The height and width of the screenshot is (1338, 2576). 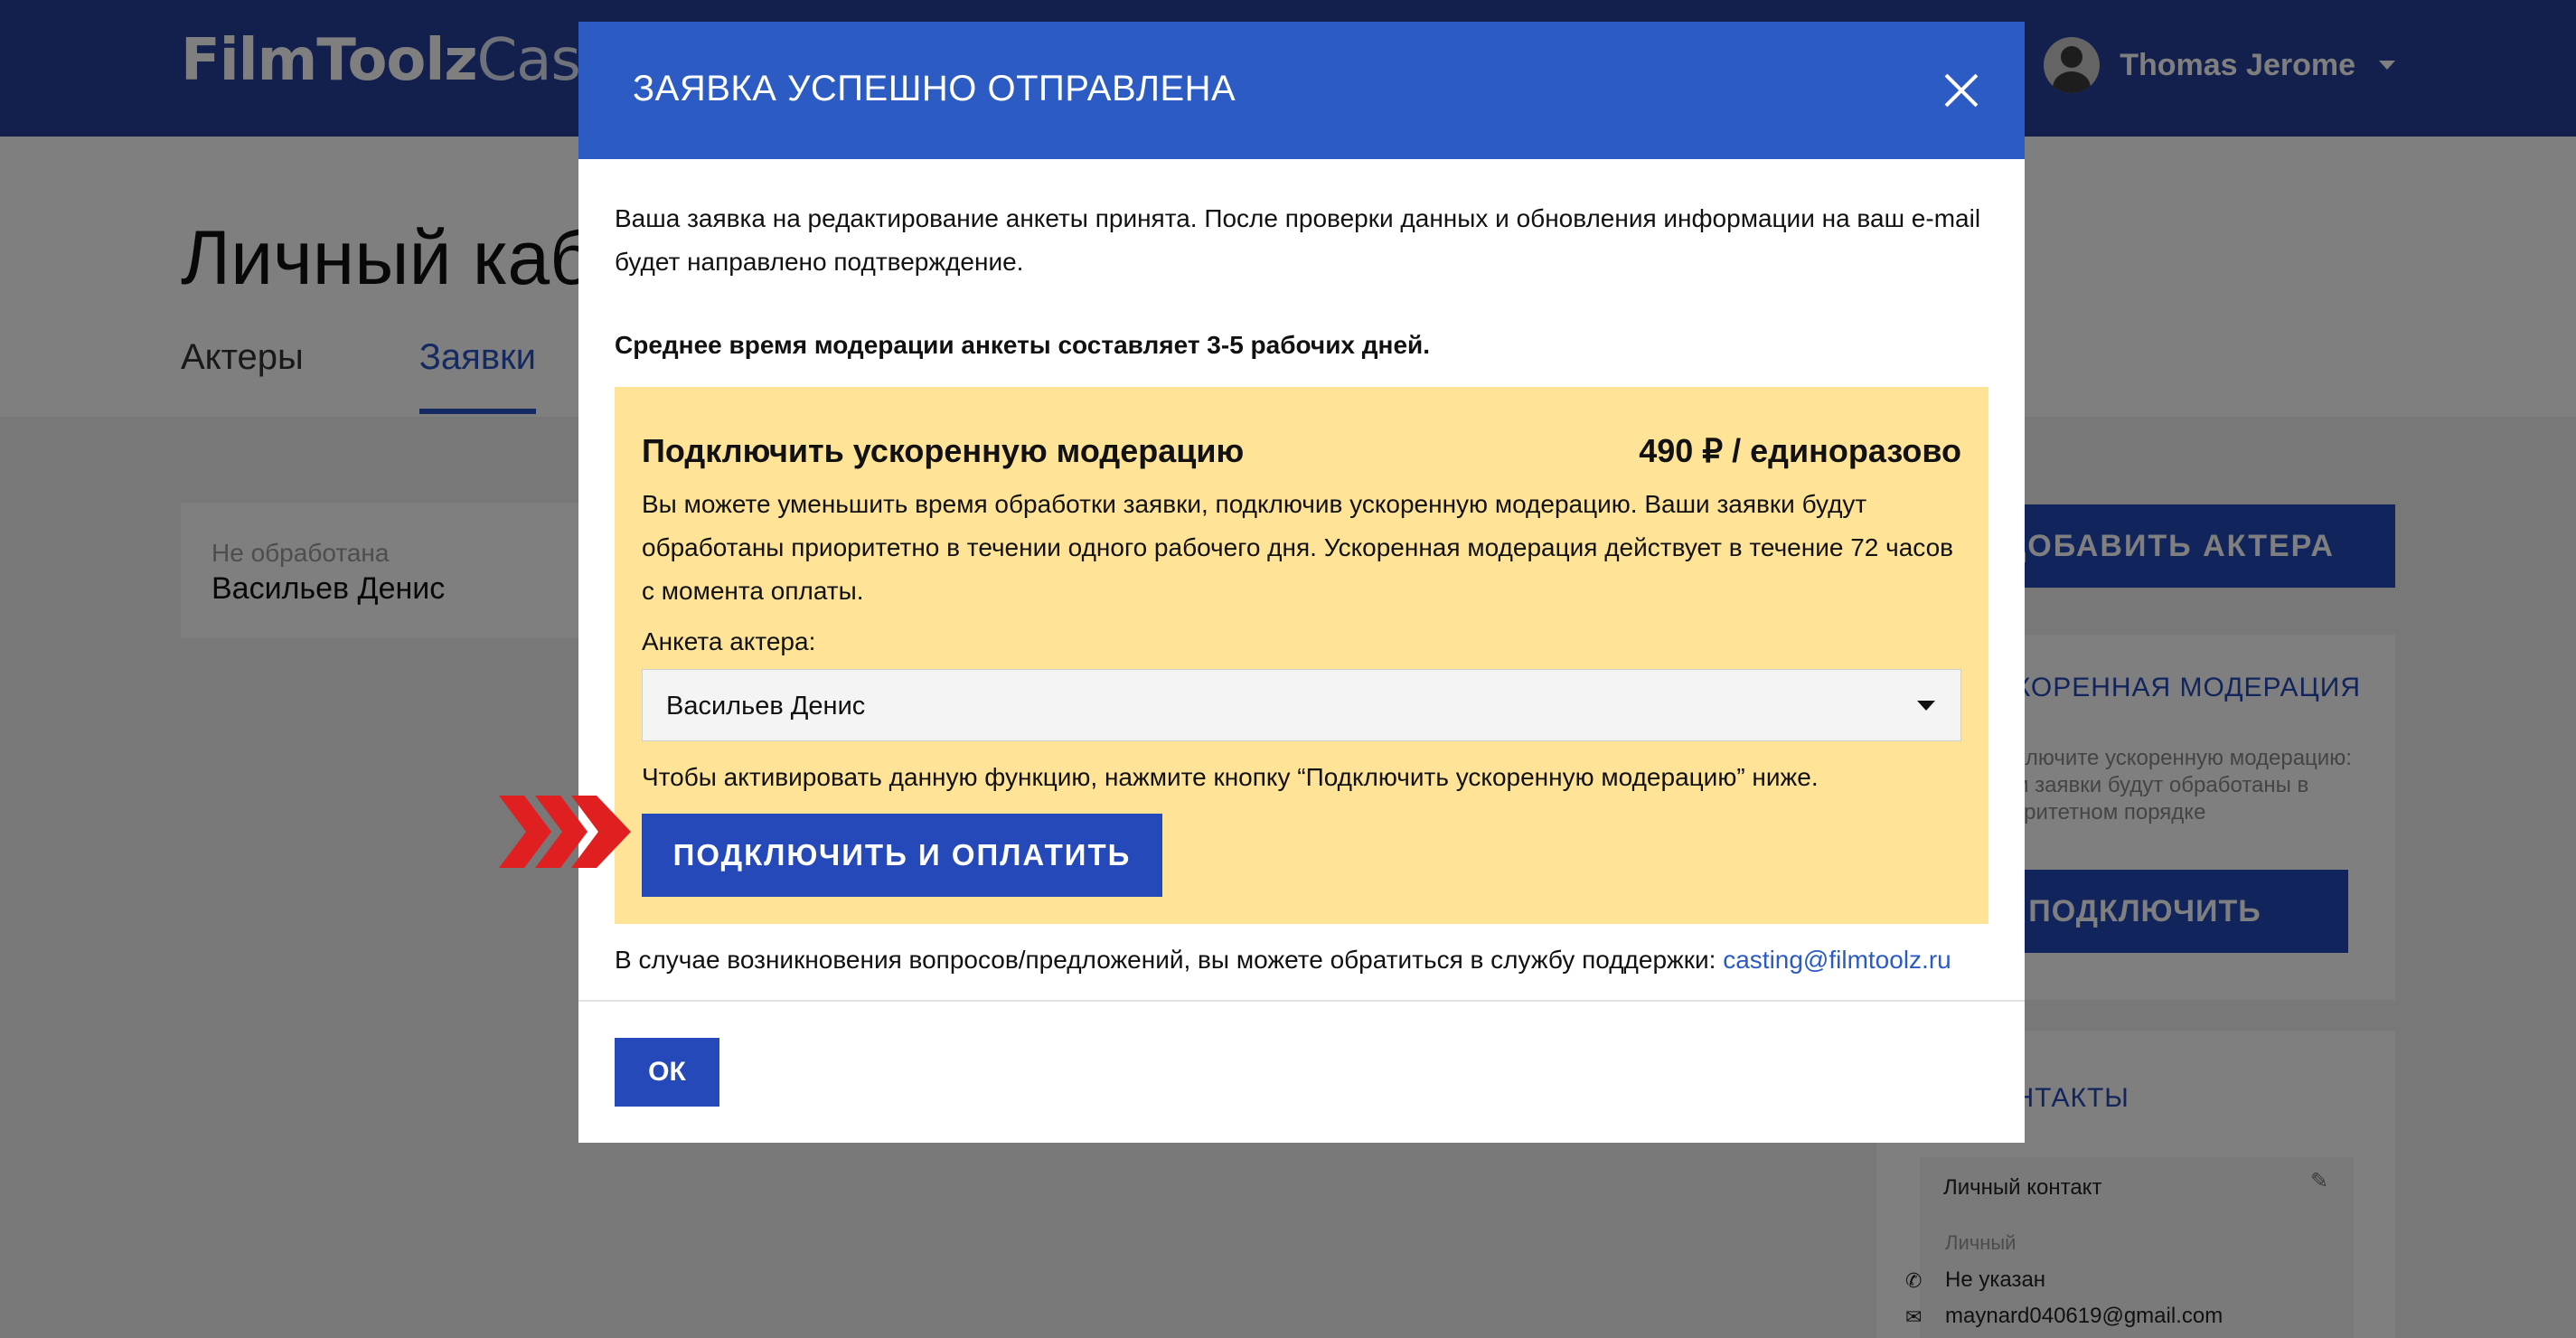 What do you see at coordinates (1961, 90) in the screenshot?
I see `close-icon` at bounding box center [1961, 90].